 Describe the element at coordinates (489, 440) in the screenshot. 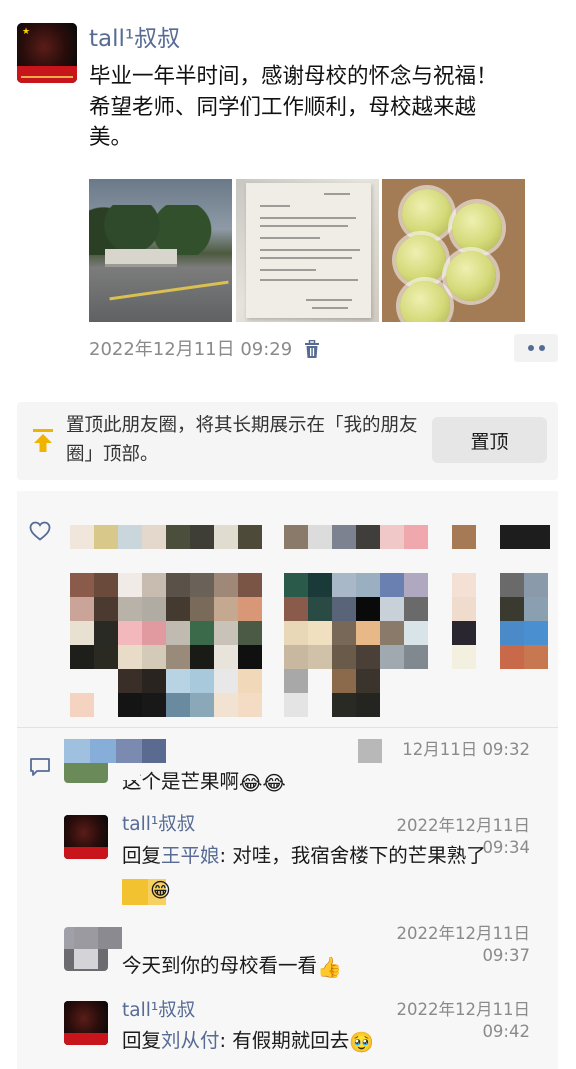

I see `pin-button: 置顶` at that location.